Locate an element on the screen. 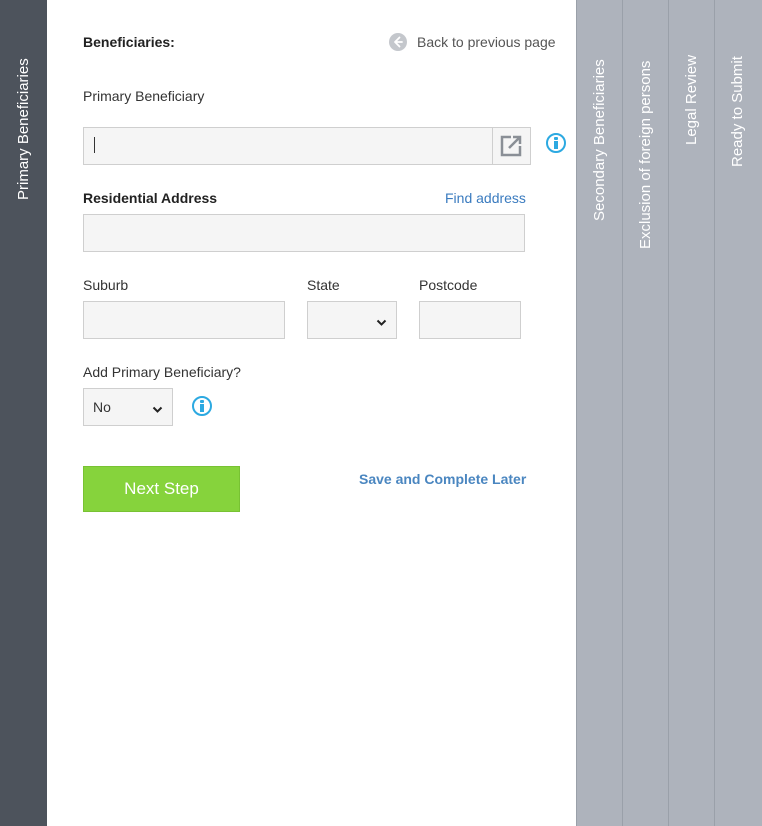 This screenshot has height=826, width=762. arrow-left-circle-icon is located at coordinates (398, 44).